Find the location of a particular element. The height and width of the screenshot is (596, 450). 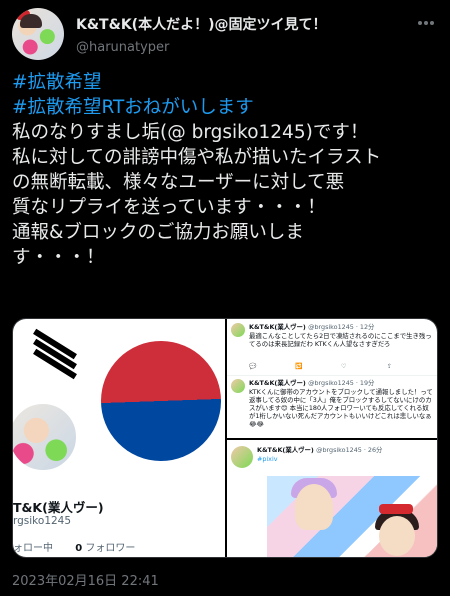

reply-icon: 💬 is located at coordinates (253, 366).